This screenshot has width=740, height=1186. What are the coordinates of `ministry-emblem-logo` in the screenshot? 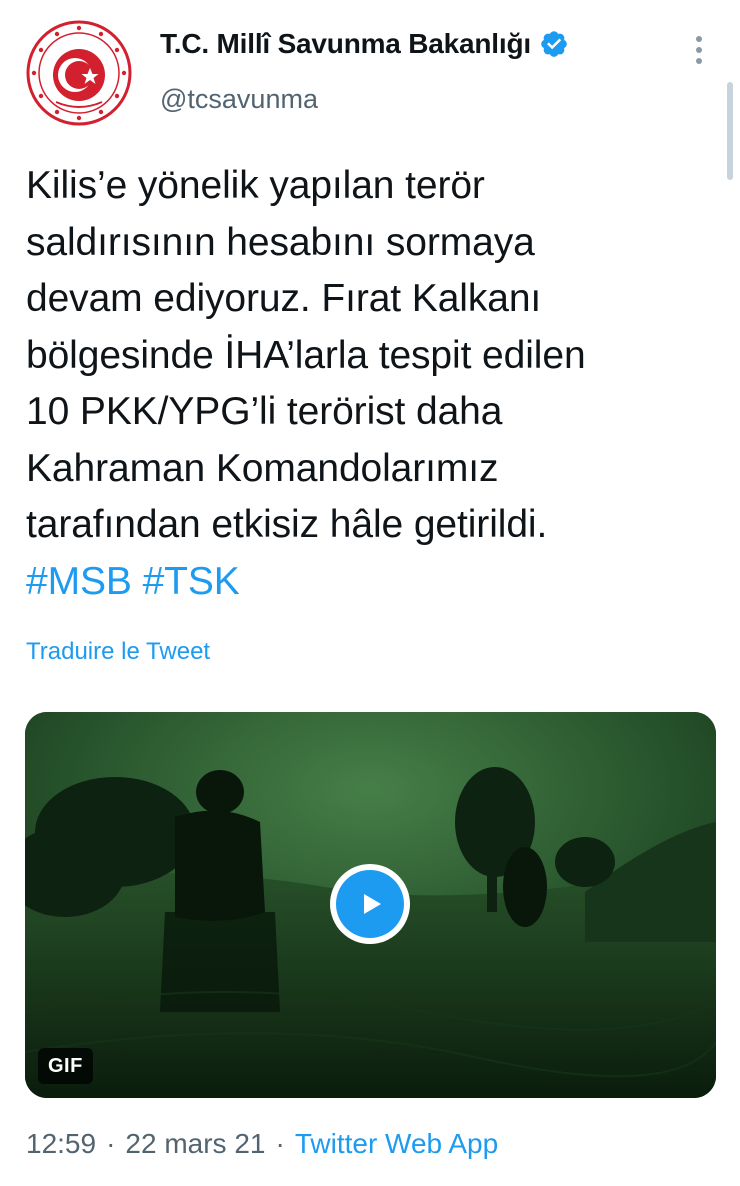 It's located at (79, 73).